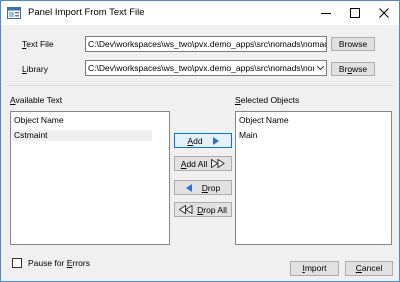  Describe the element at coordinates (188, 187) in the screenshot. I see `arrow-left-icon` at that location.